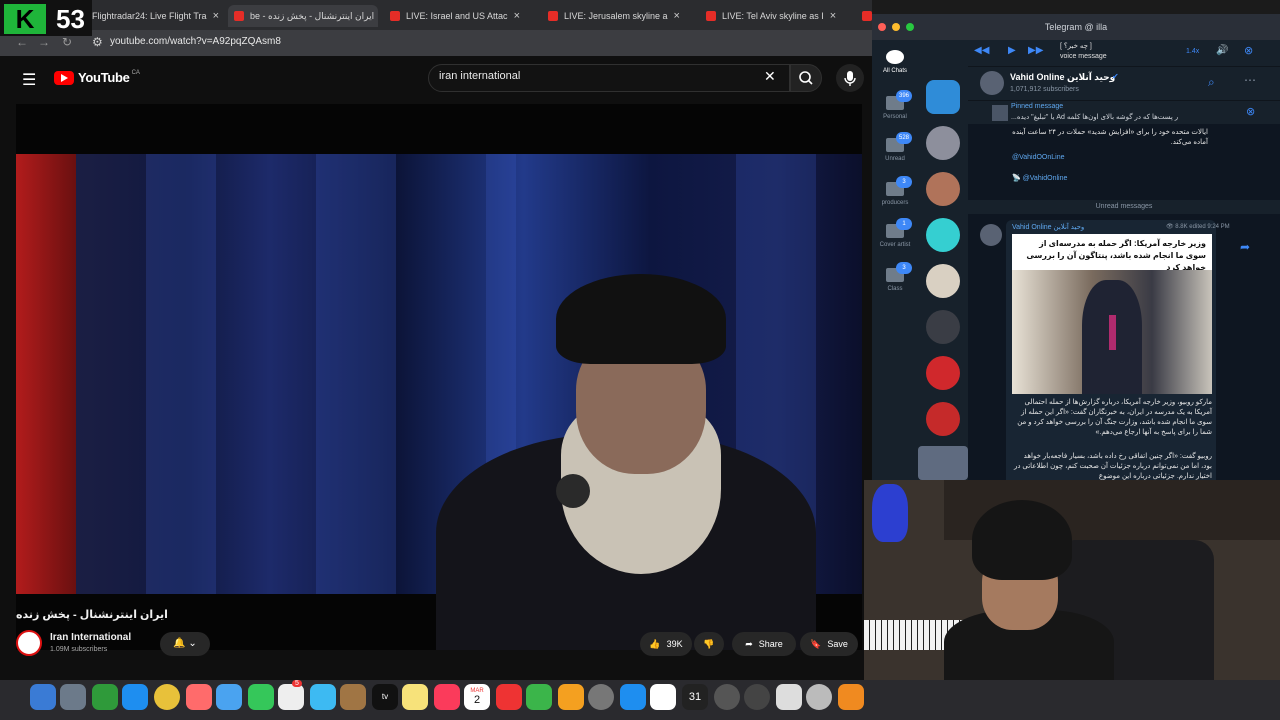 Image resolution: width=1280 pixels, height=720 pixels. What do you see at coordinates (1038, 157) in the screenshot?
I see `handle-link: @VahidOOnLine` at bounding box center [1038, 157].